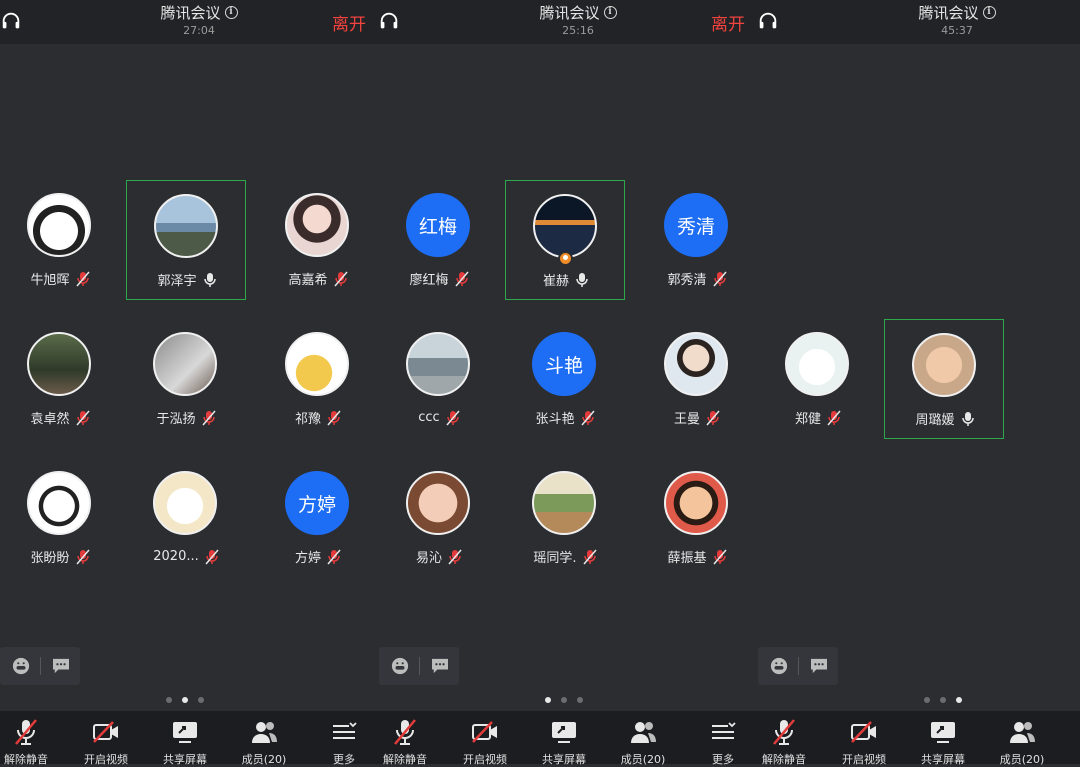 This screenshot has width=1080, height=767. What do you see at coordinates (60, 240) in the screenshot?
I see `participant-tile: 牛旭晖` at bounding box center [60, 240].